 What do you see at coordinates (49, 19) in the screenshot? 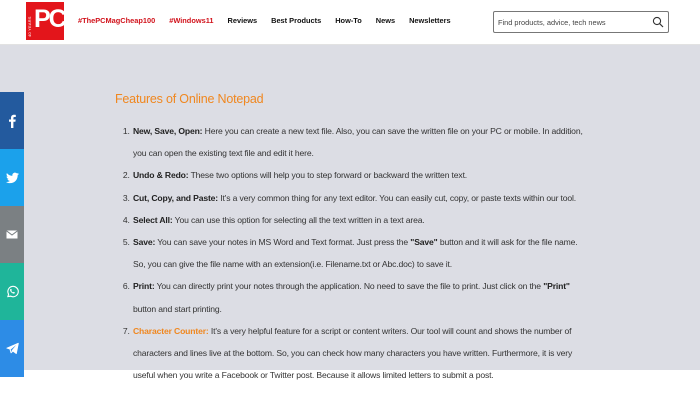
I see `logo-brand: PC` at bounding box center [49, 19].